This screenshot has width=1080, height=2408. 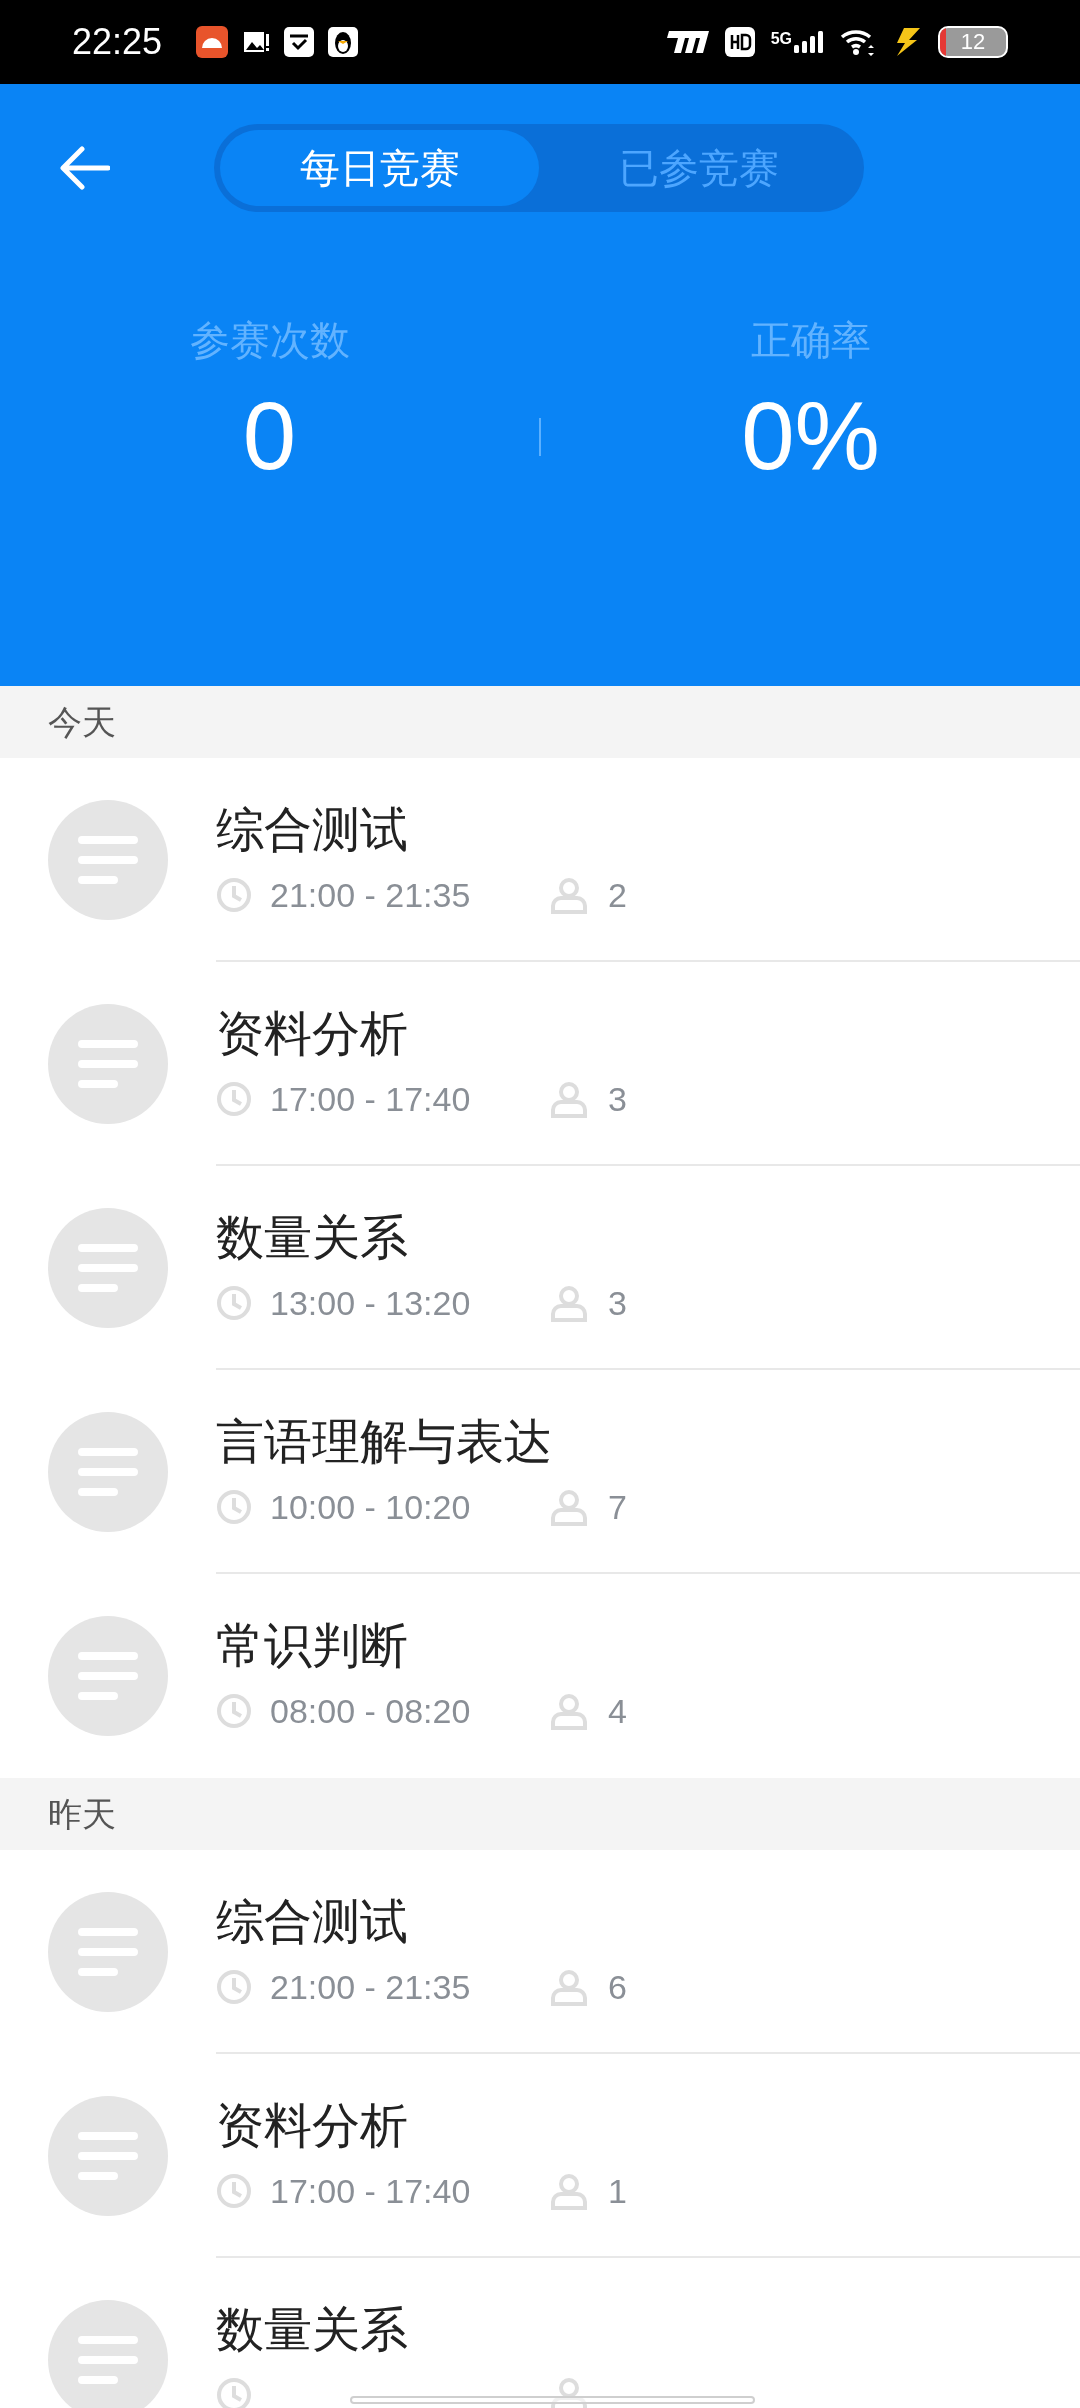 What do you see at coordinates (269, 436) in the screenshot?
I see `stat-value: 0` at bounding box center [269, 436].